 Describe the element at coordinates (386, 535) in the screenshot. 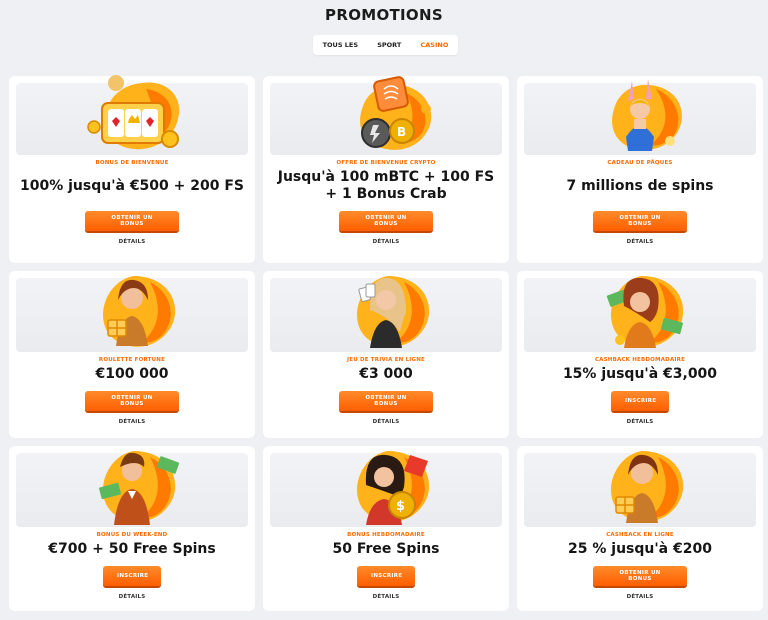

I see `promo-category: BONUS HEBDOMADAIRE` at that location.